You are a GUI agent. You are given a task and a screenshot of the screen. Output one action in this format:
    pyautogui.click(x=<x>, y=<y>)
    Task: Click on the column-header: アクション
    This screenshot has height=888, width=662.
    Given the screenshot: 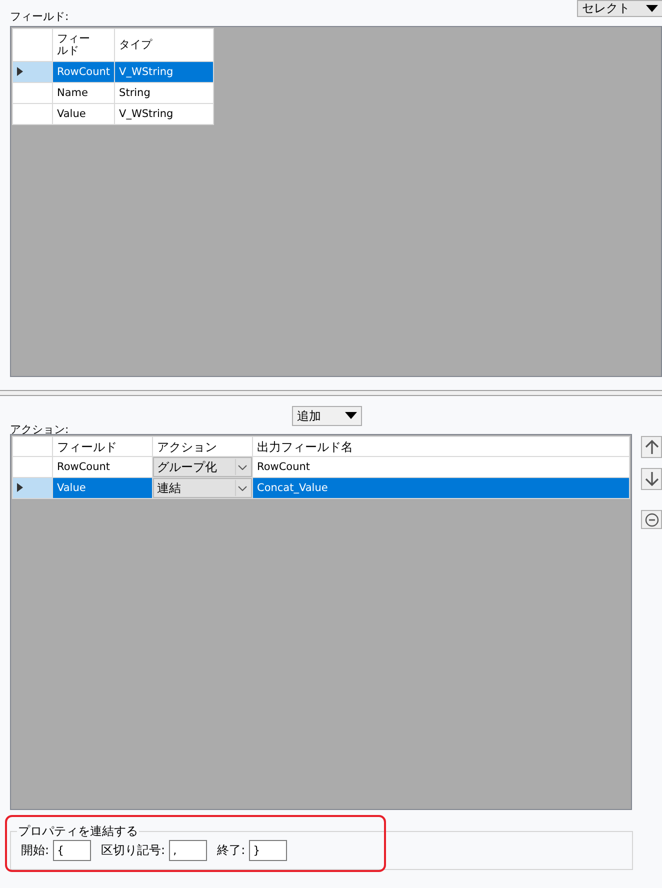 What is the action you would take?
    pyautogui.click(x=202, y=446)
    